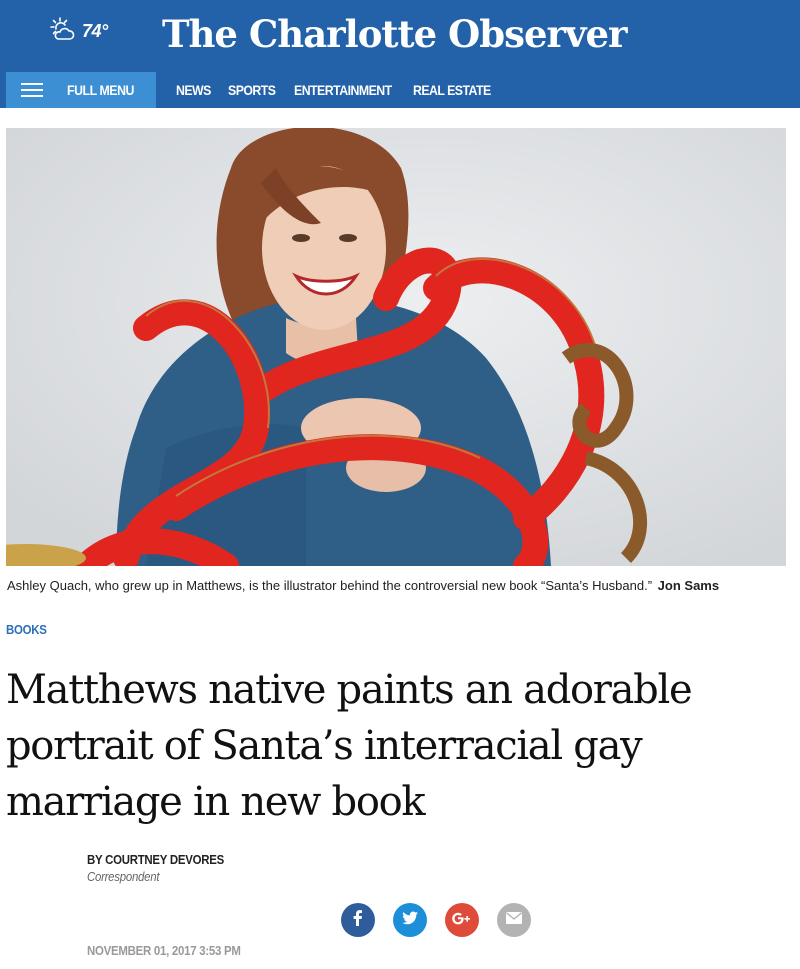 This screenshot has width=800, height=969. Describe the element at coordinates (395, 34) in the screenshot. I see `site-logo: The Charlotte Observer` at that location.